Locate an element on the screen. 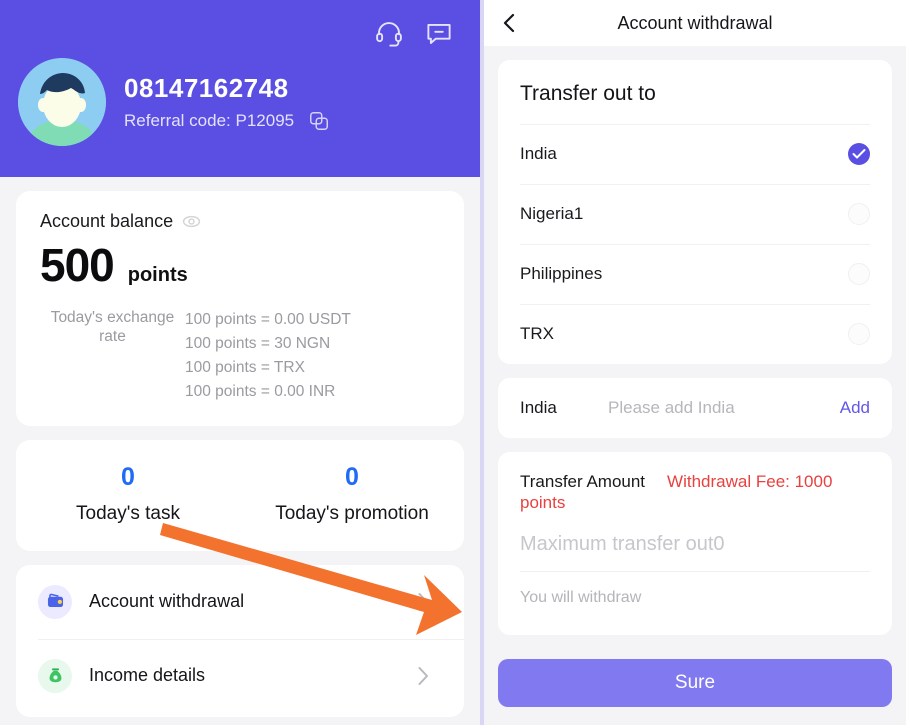  balance-amount-row: 500 points is located at coordinates (240, 265).